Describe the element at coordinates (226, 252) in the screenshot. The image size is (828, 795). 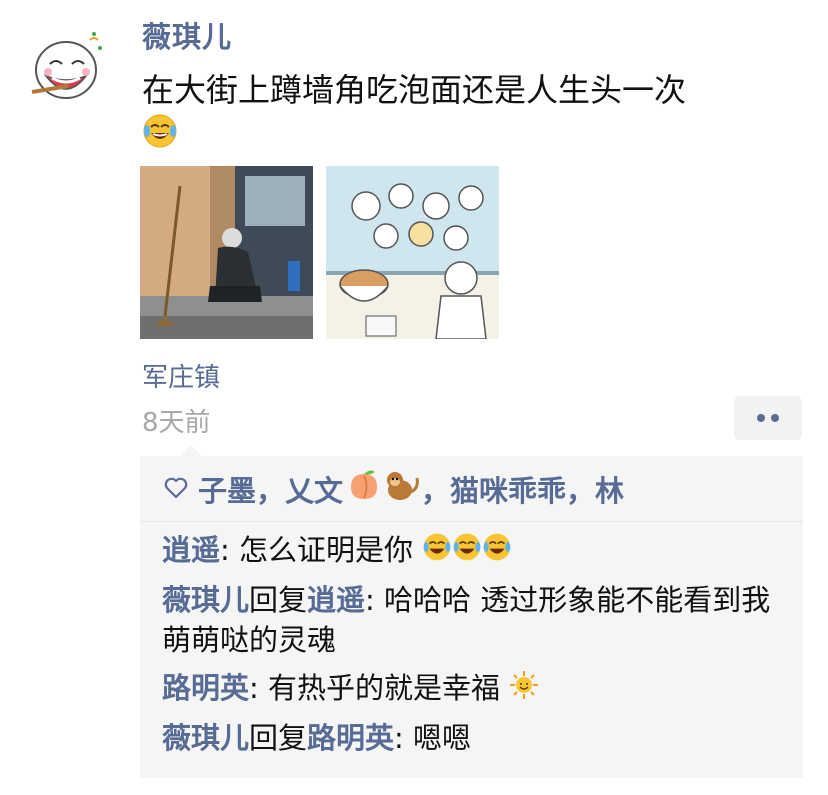
I see `post-photo-street` at that location.